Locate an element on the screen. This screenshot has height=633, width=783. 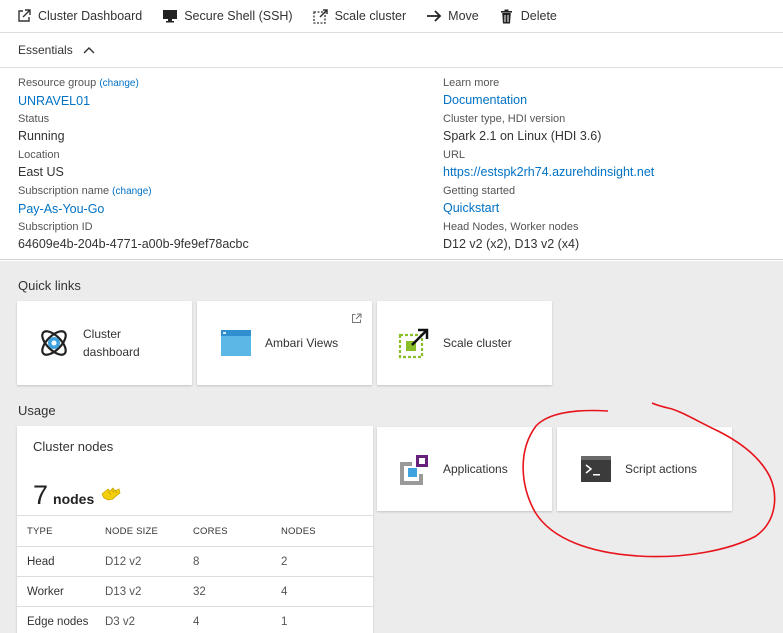
script-actions-tile: Script actions is located at coordinates (644, 469).